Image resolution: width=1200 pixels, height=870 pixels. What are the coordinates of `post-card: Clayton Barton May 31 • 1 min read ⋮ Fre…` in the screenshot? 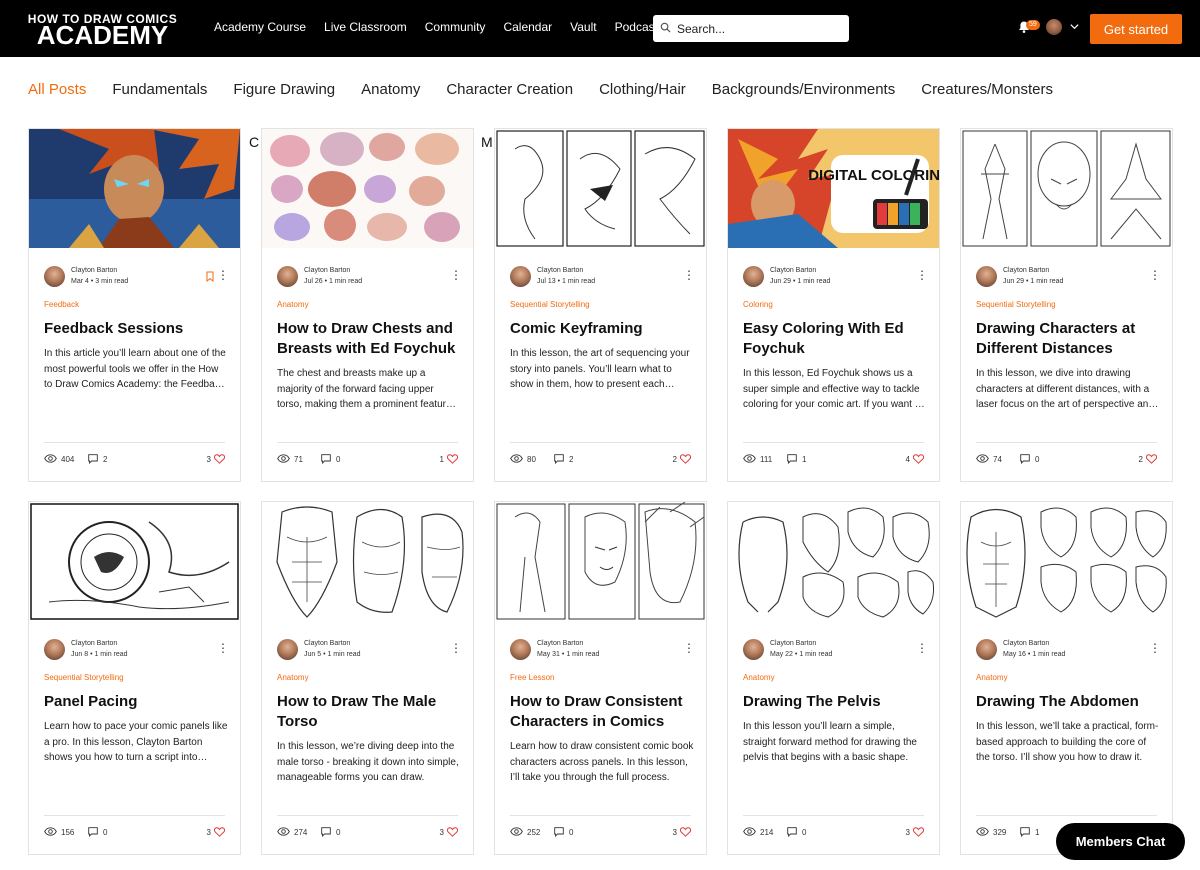 It's located at (600, 678).